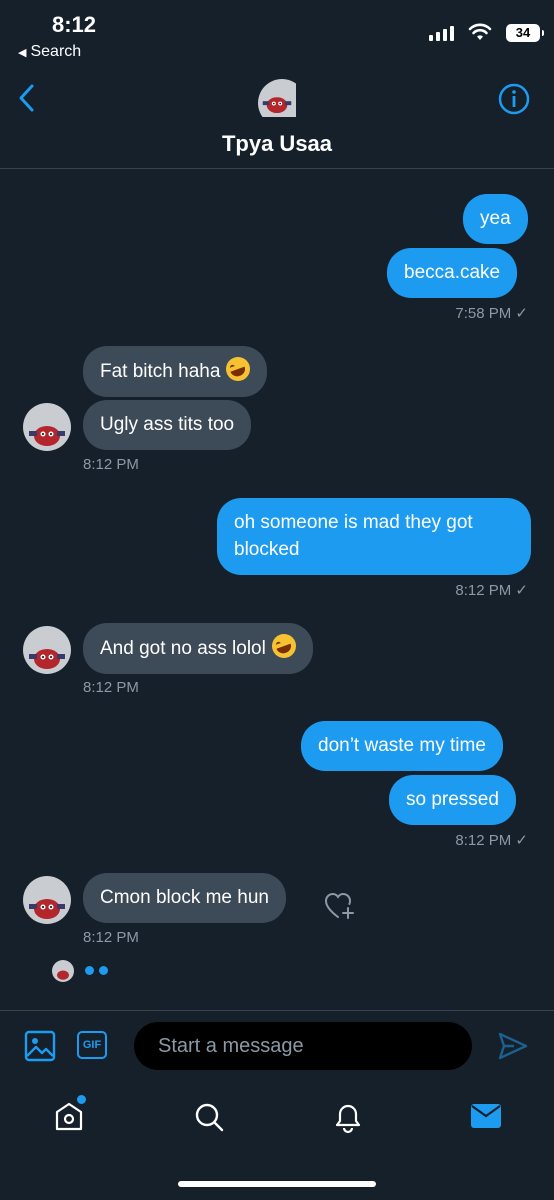  I want to click on message-bubble-incoming: Ugly ass tits too, so click(167, 425).